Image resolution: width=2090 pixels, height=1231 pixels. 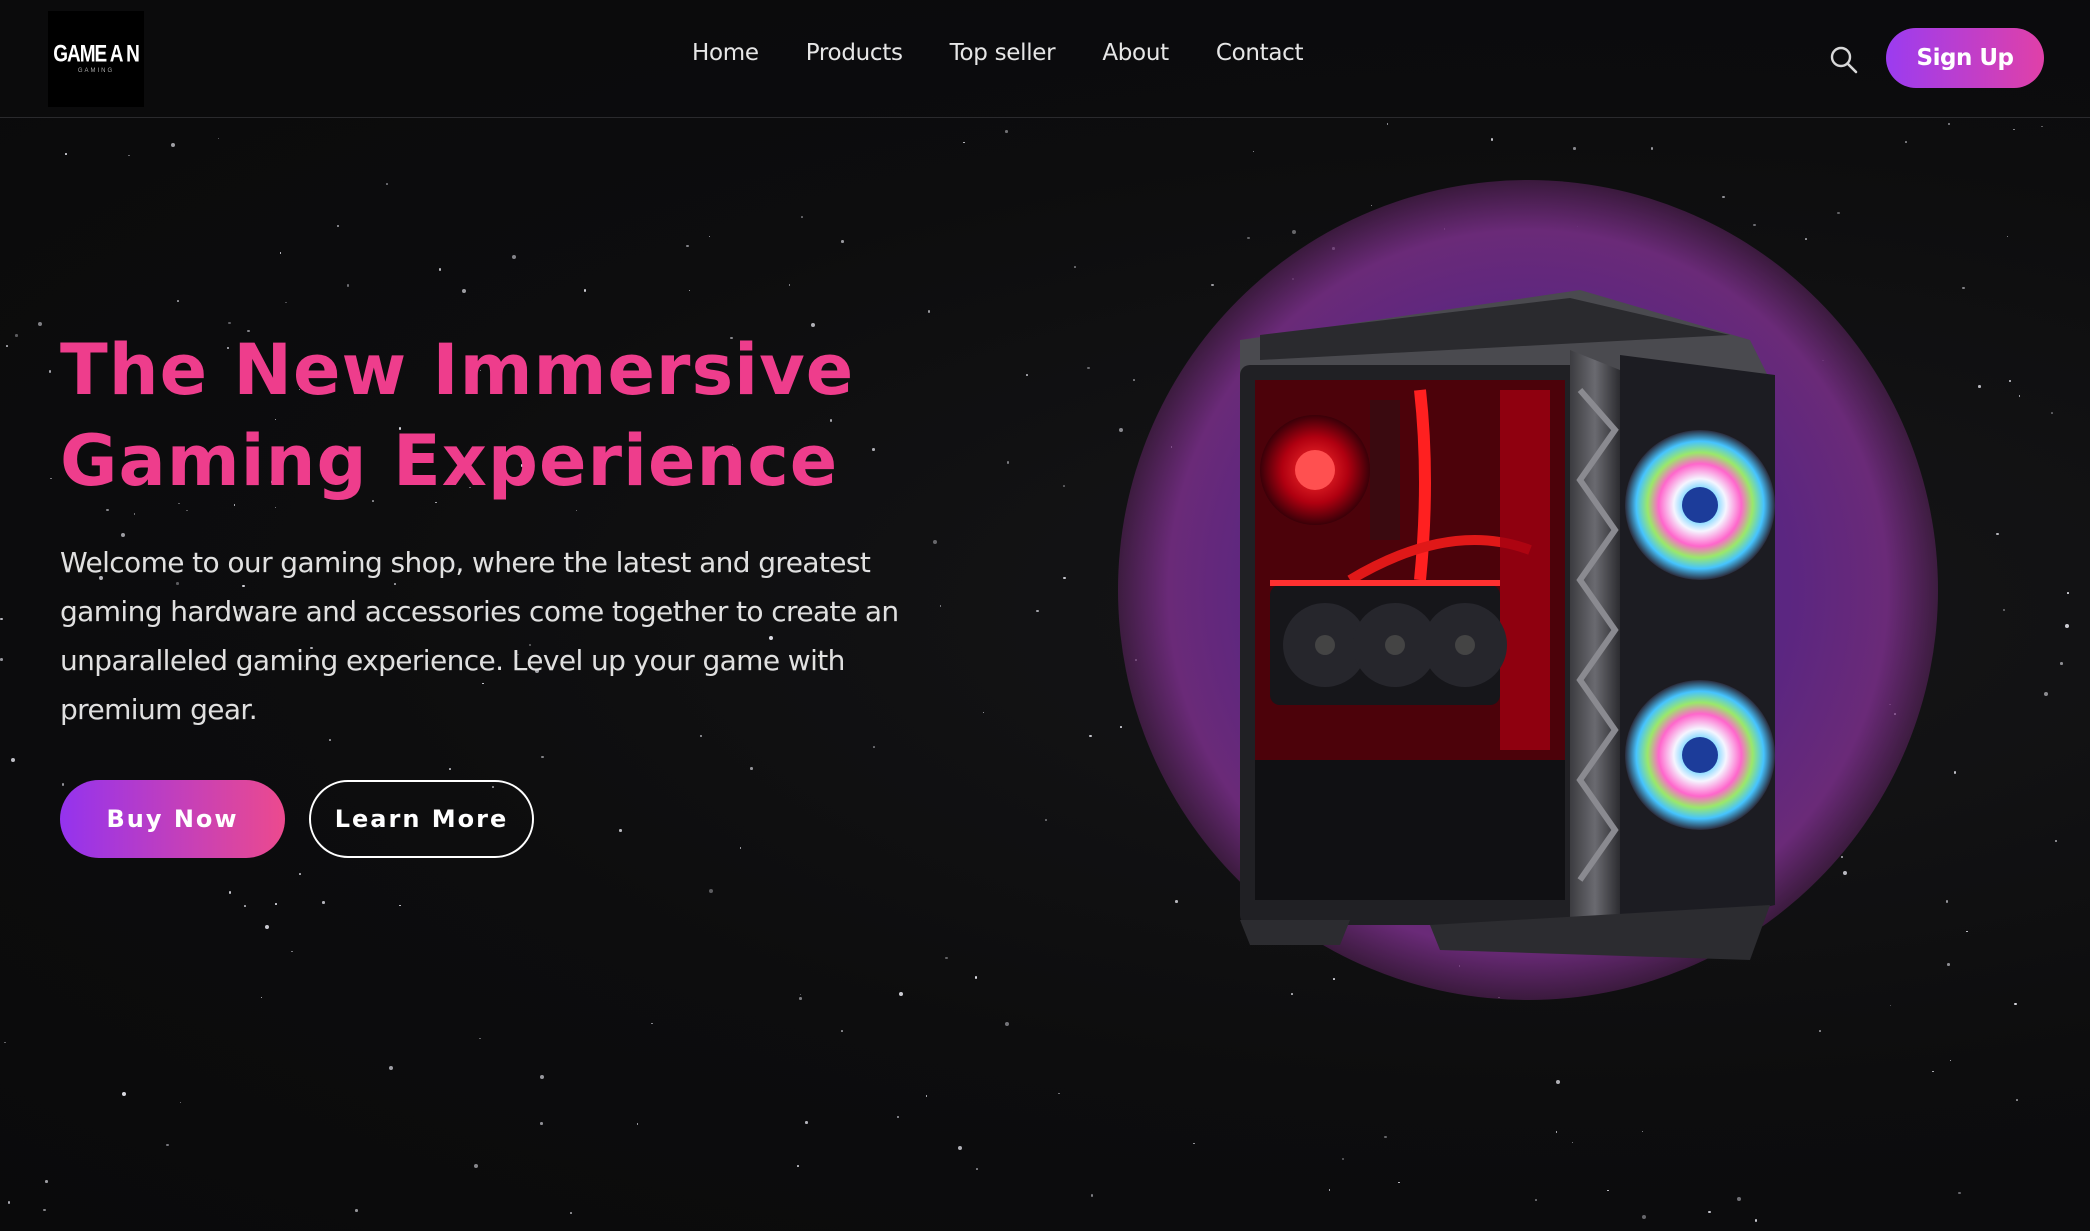 What do you see at coordinates (1260, 53) in the screenshot?
I see `nav-contact: Contact` at bounding box center [1260, 53].